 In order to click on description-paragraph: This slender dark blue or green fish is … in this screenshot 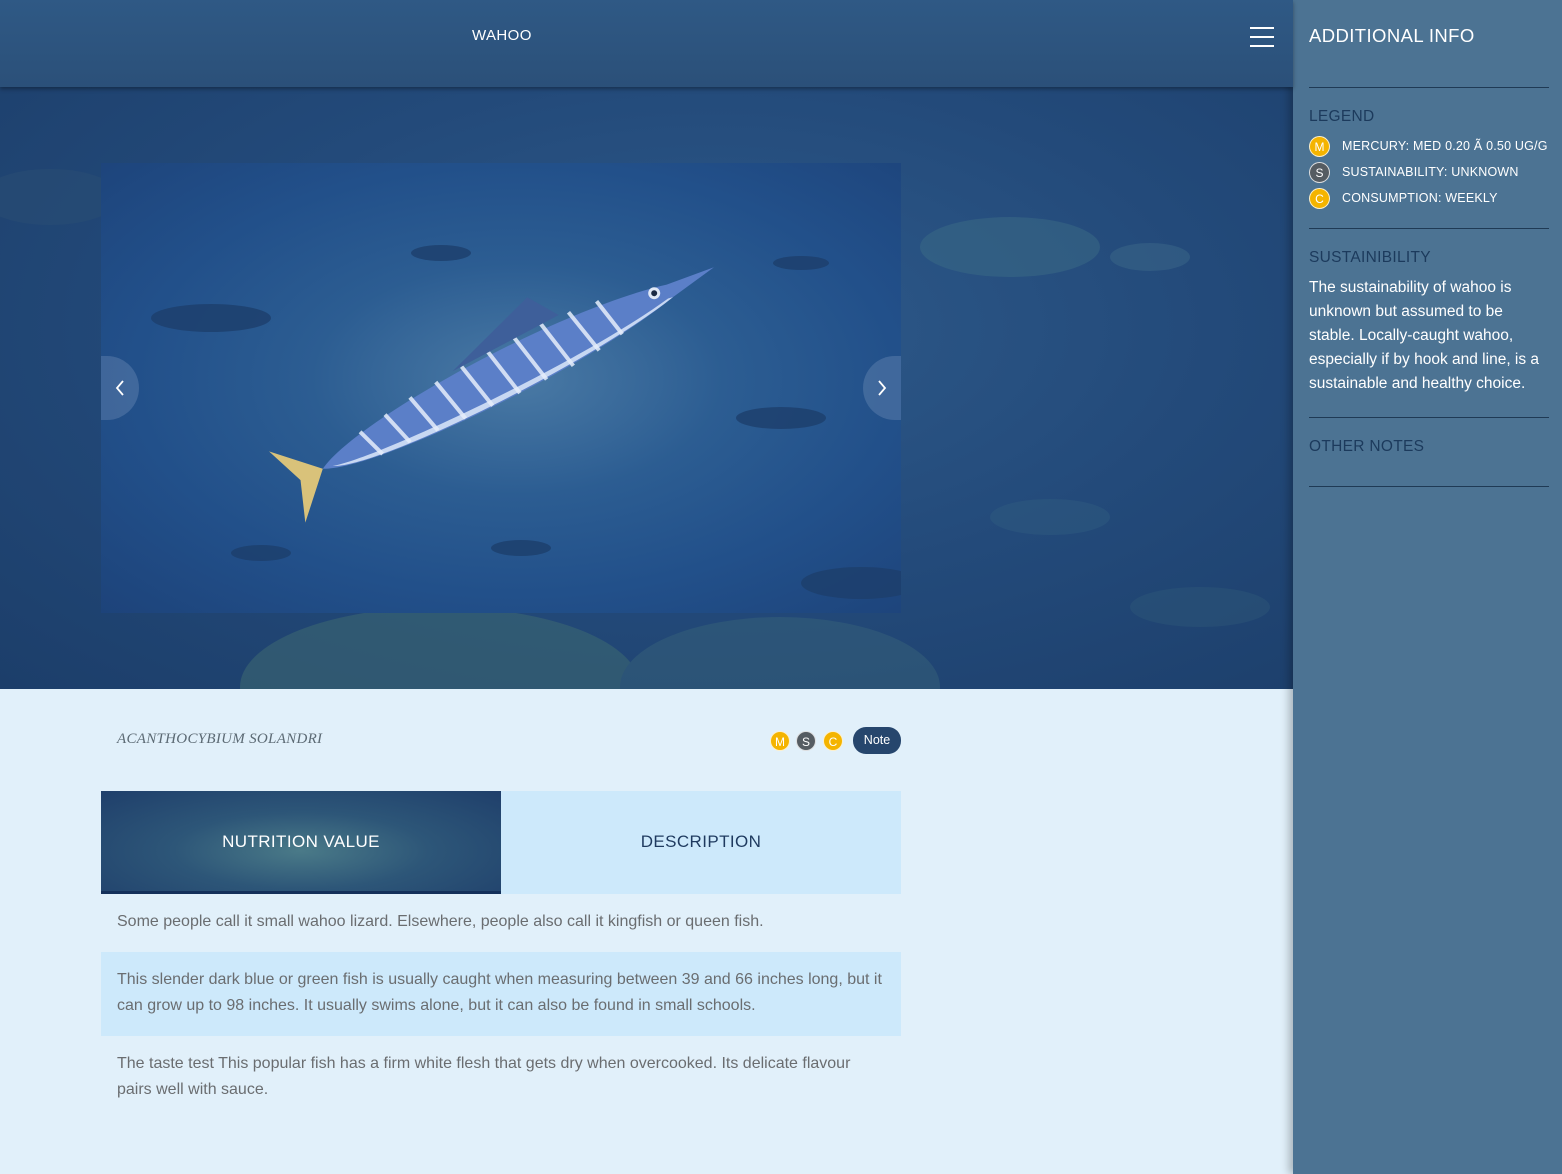, I will do `click(501, 994)`.